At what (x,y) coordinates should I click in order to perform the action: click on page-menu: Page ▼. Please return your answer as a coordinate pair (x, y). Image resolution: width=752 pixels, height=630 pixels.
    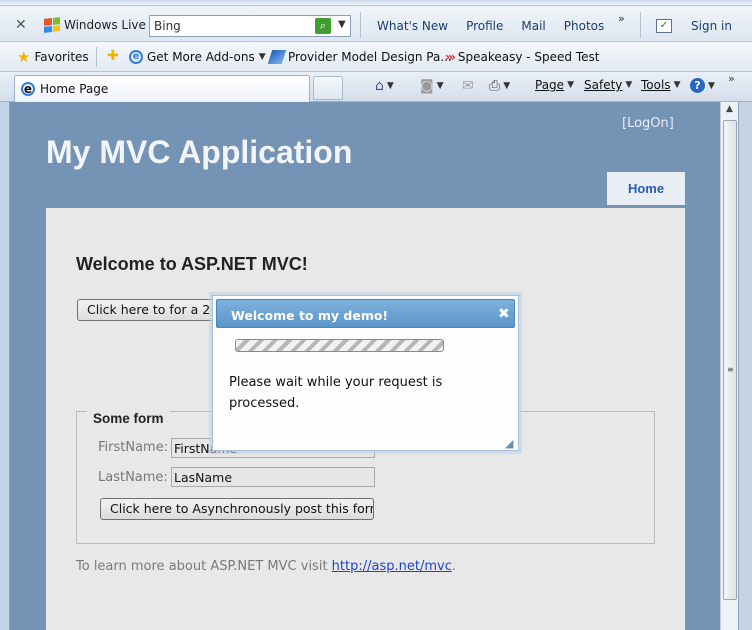
    Looking at the image, I should click on (554, 85).